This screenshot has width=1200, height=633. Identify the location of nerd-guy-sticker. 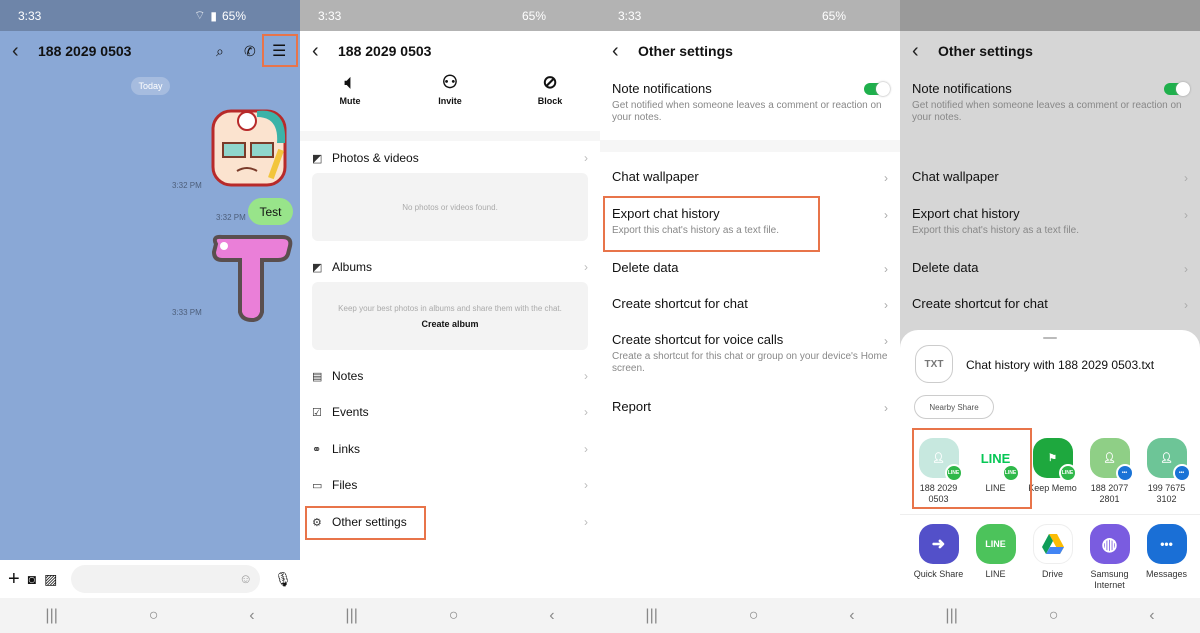
(249, 147).